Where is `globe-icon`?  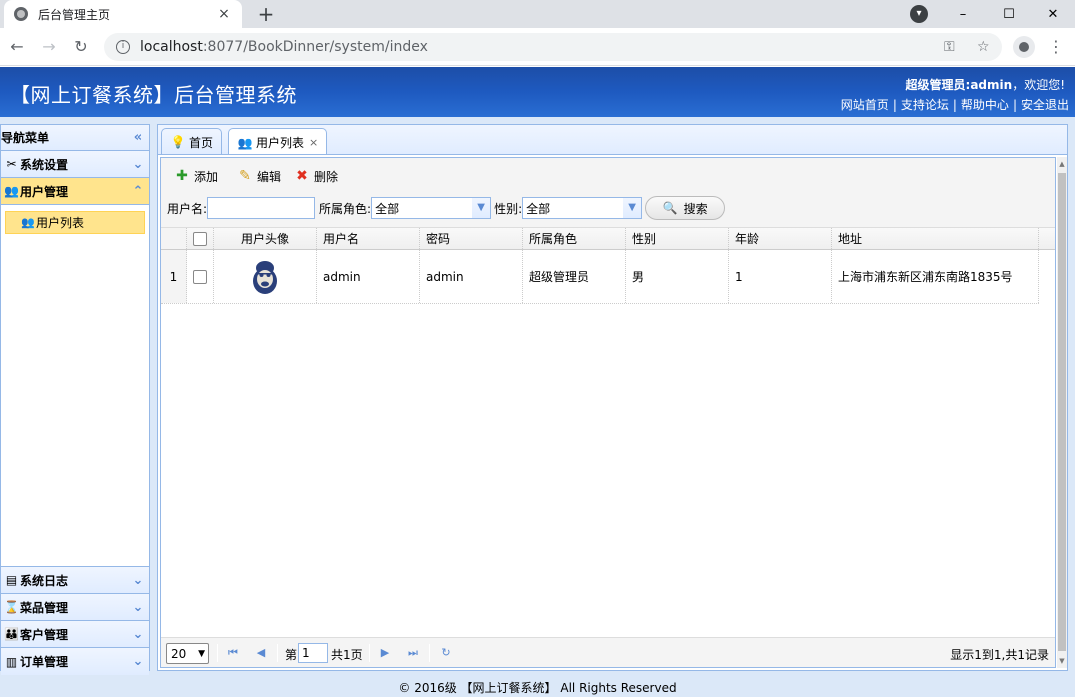 globe-icon is located at coordinates (21, 14).